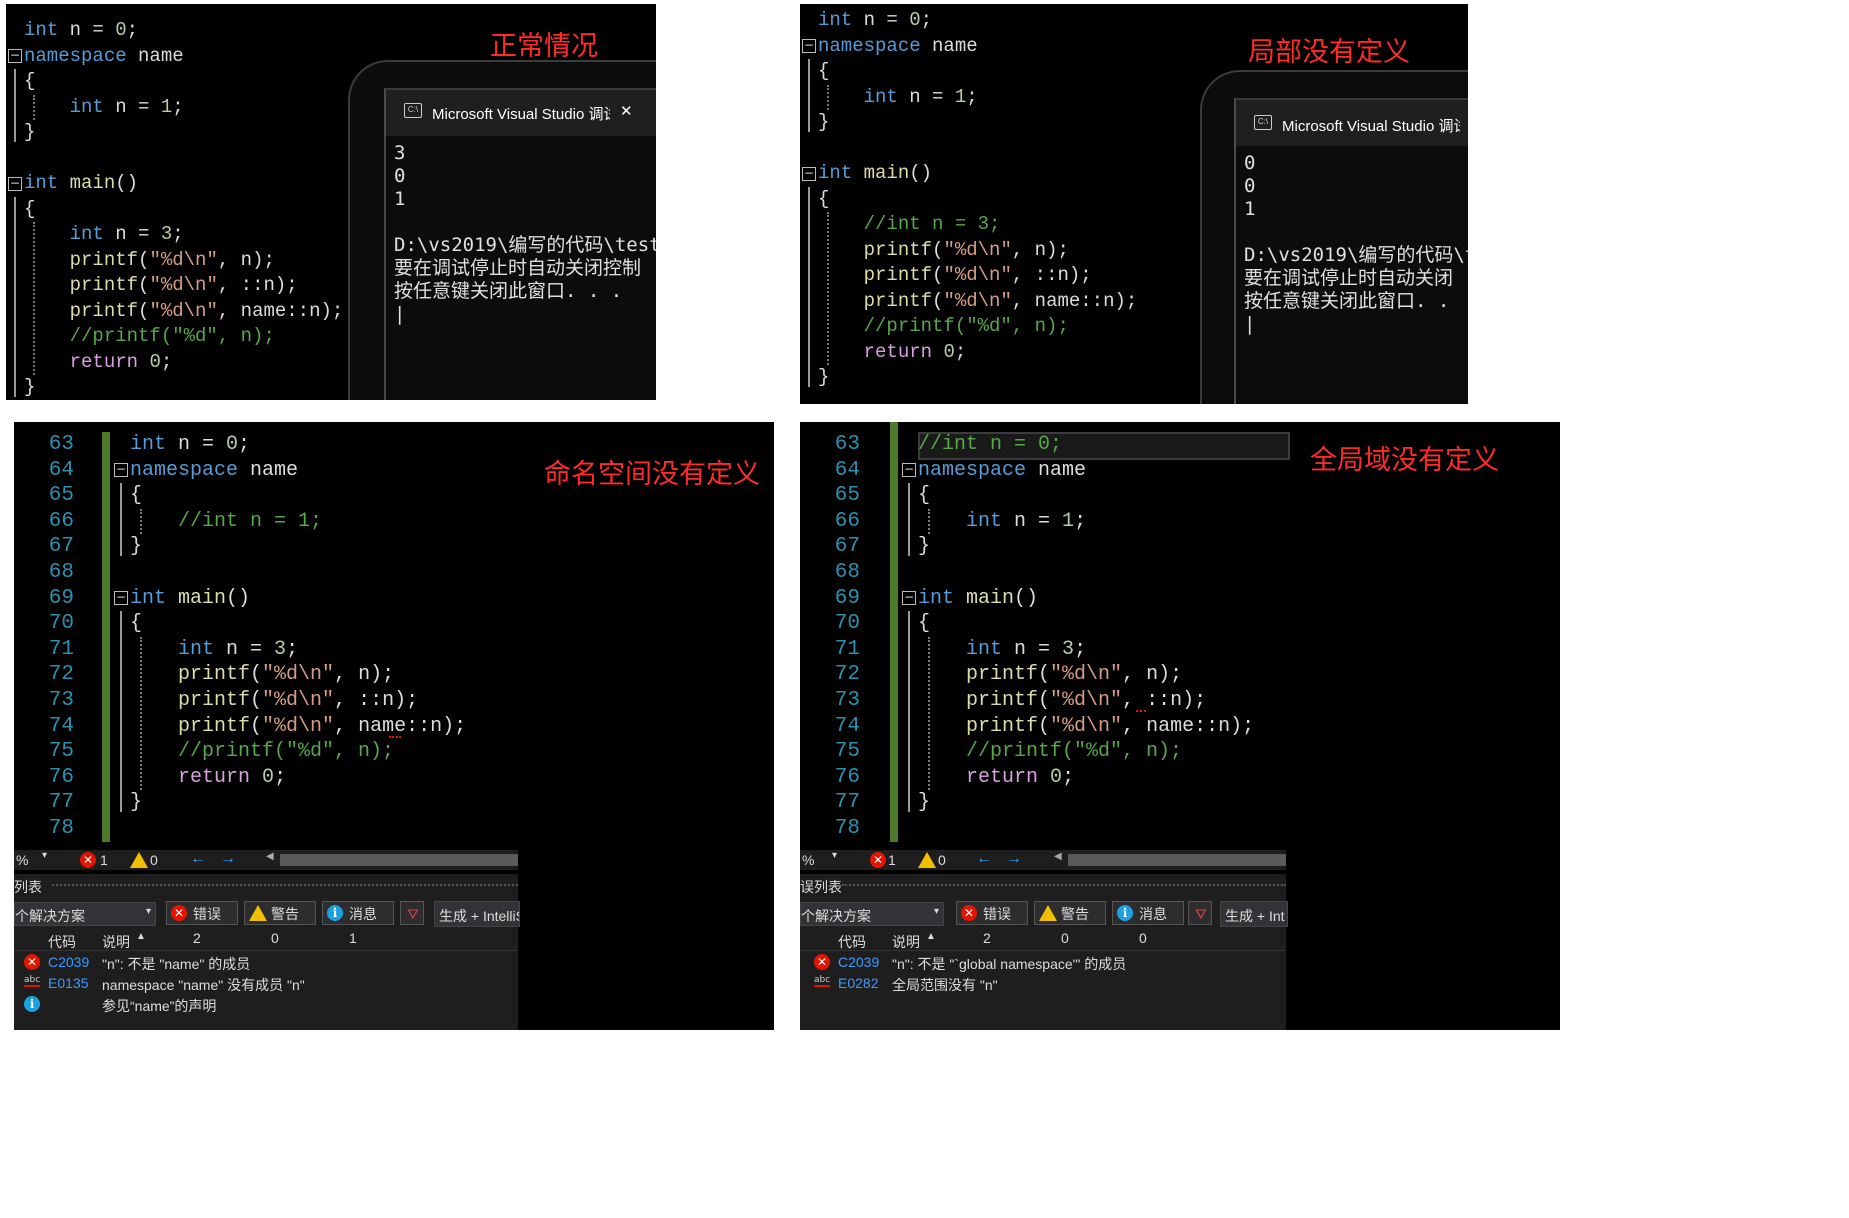 The height and width of the screenshot is (1218, 1849). I want to click on error-row: ✕ C2039 "n": 不是 "name" 的成员, so click(266, 962).